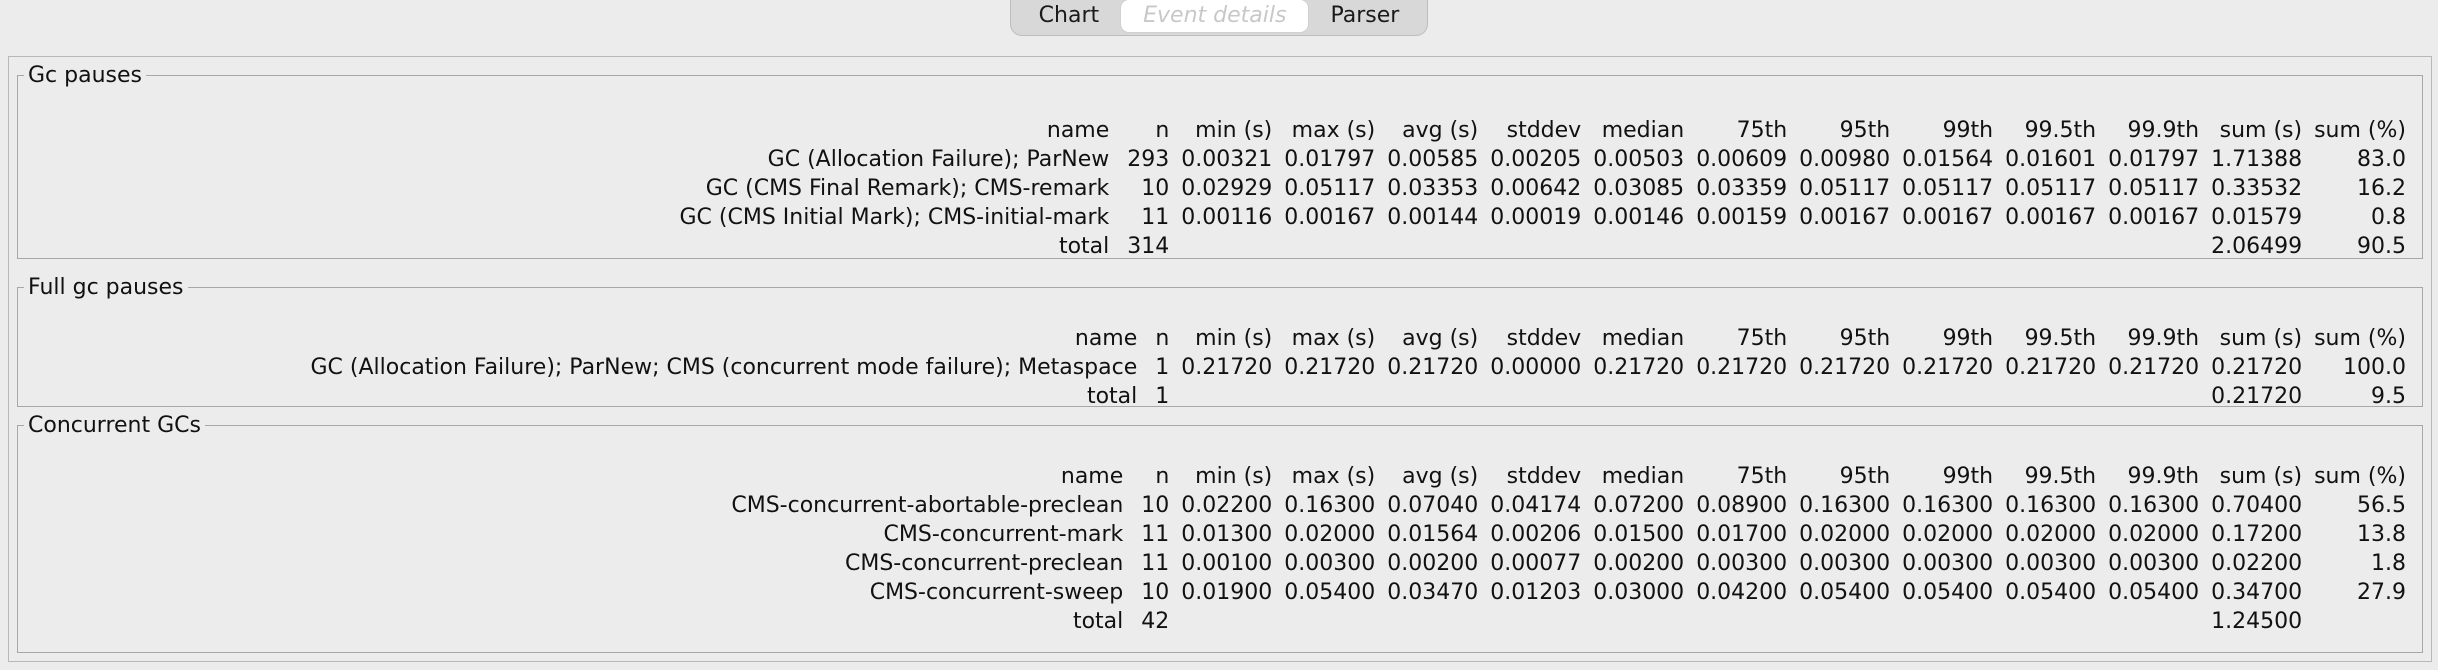 The height and width of the screenshot is (670, 2438). What do you see at coordinates (2381, 188) in the screenshot?
I see `table-cell: 16.2` at bounding box center [2381, 188].